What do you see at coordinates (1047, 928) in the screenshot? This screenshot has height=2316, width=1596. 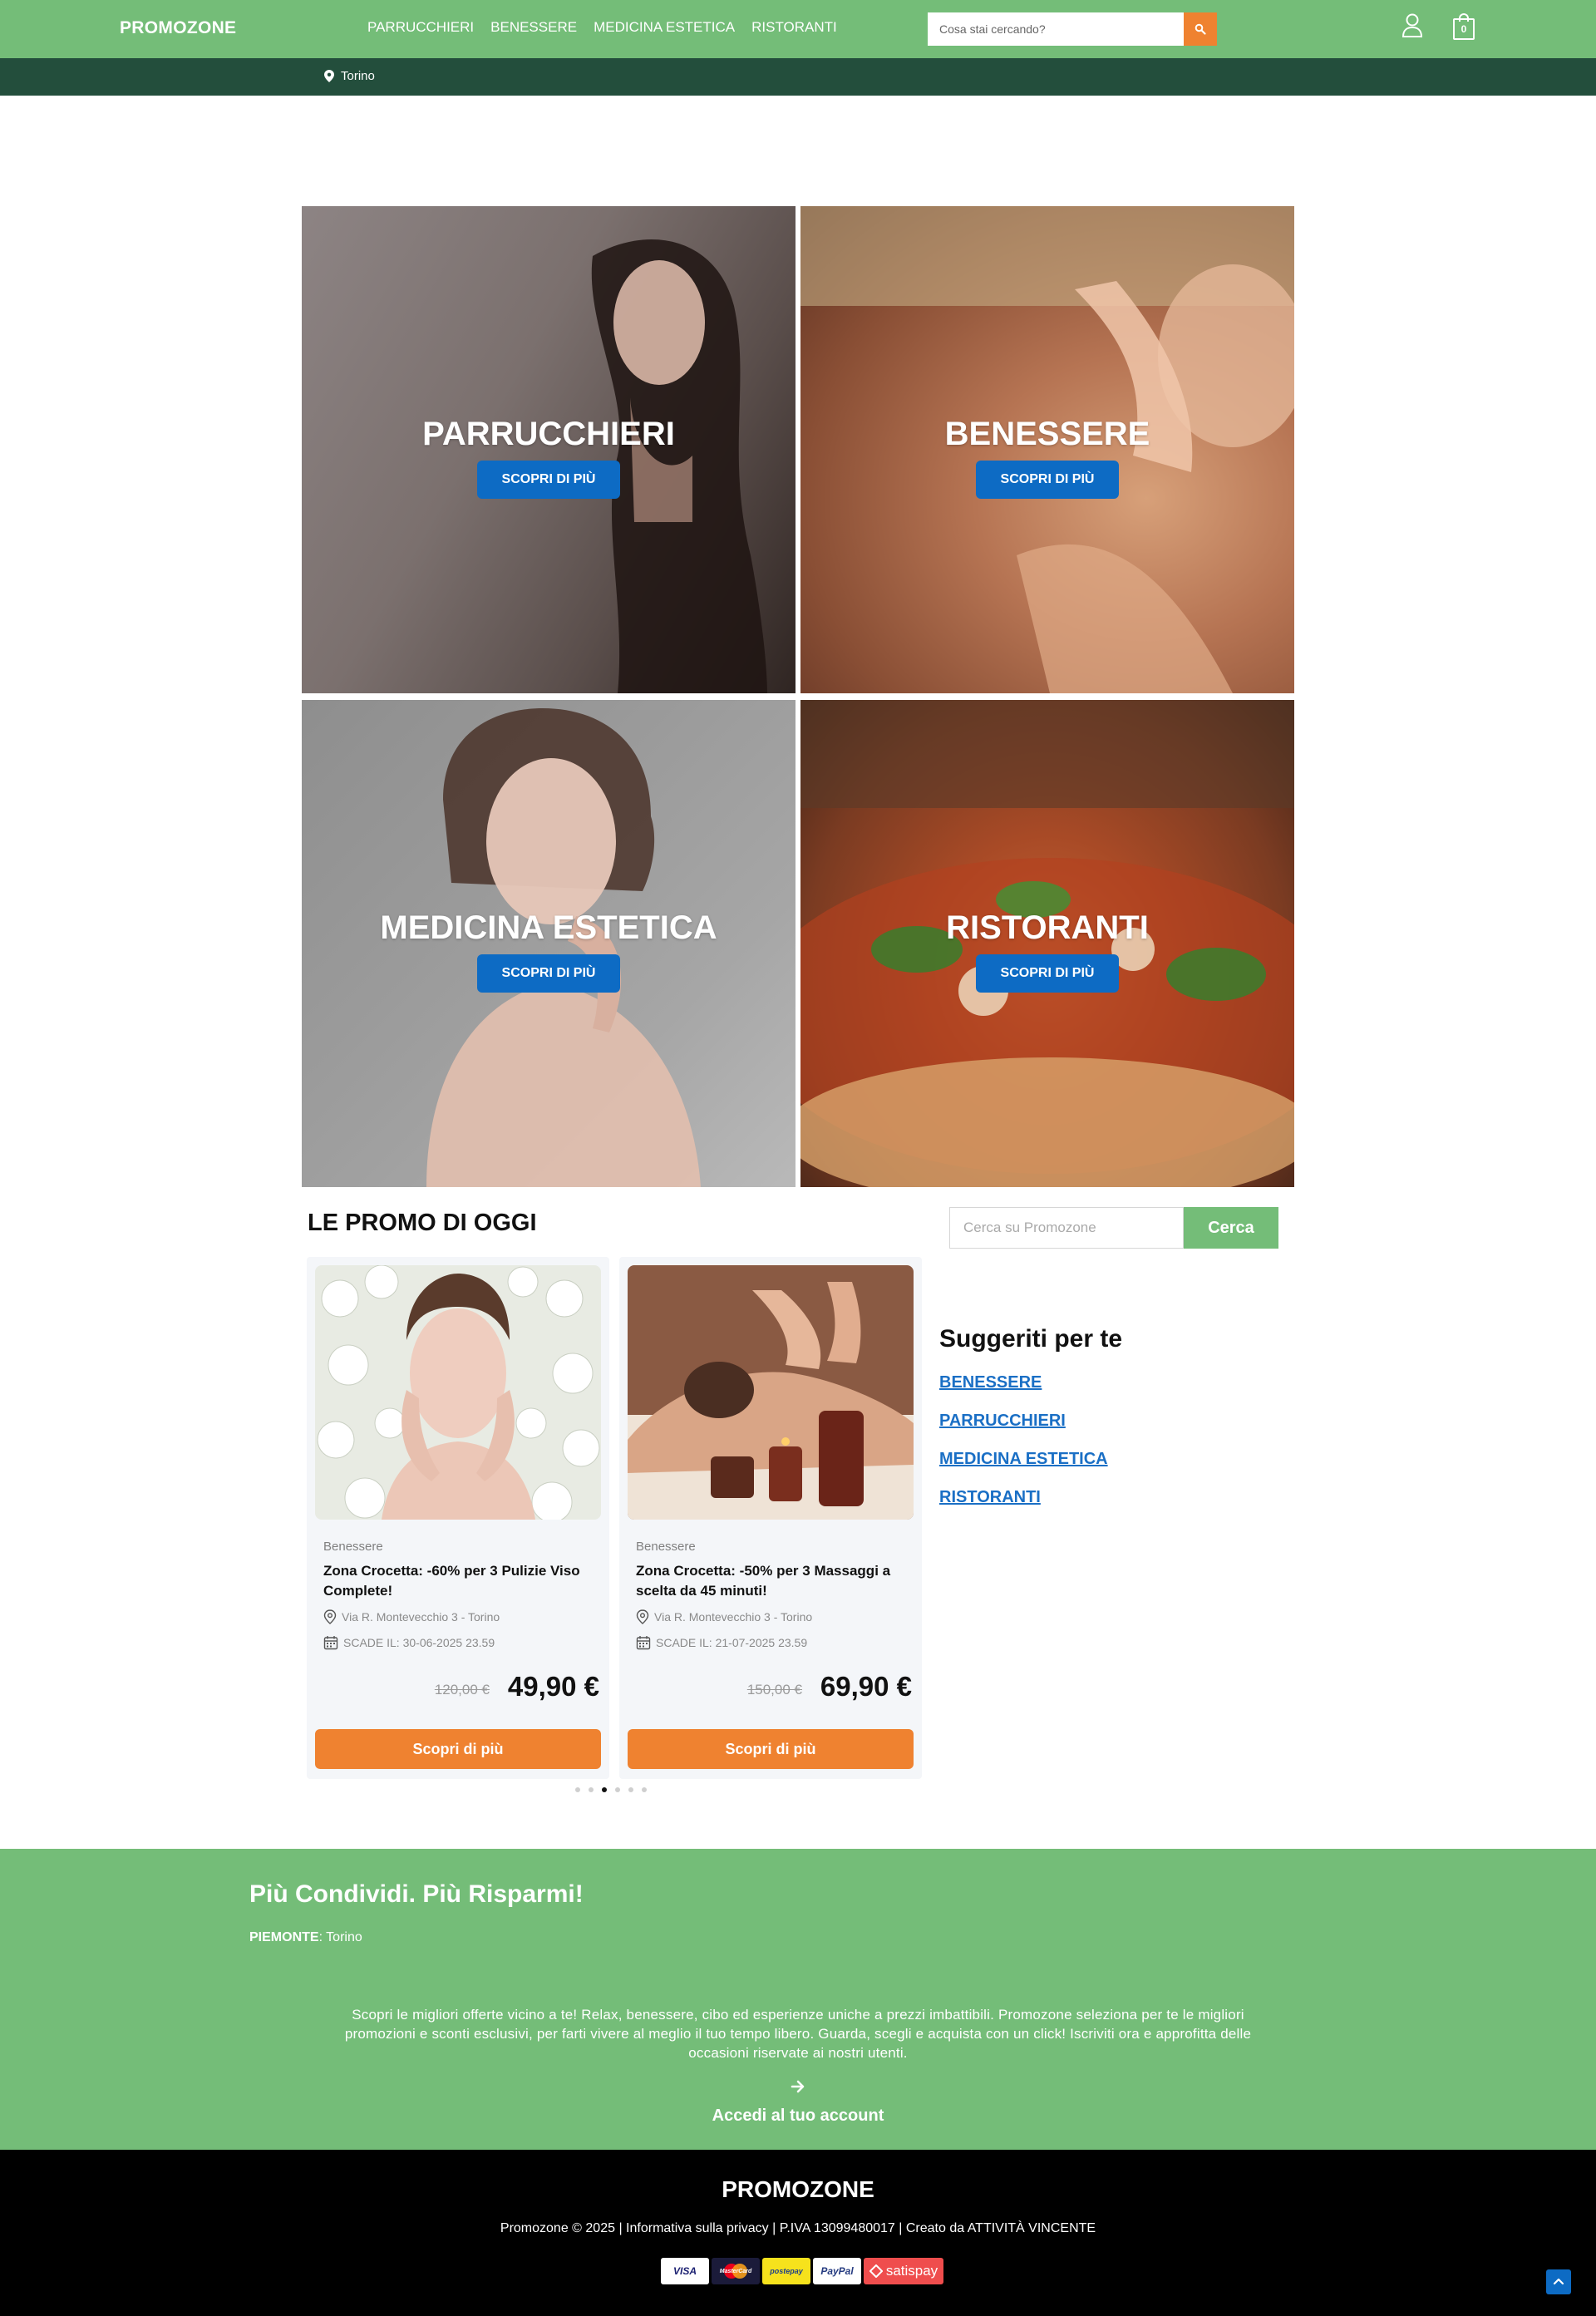 I see `category-title: RISTORANTI` at bounding box center [1047, 928].